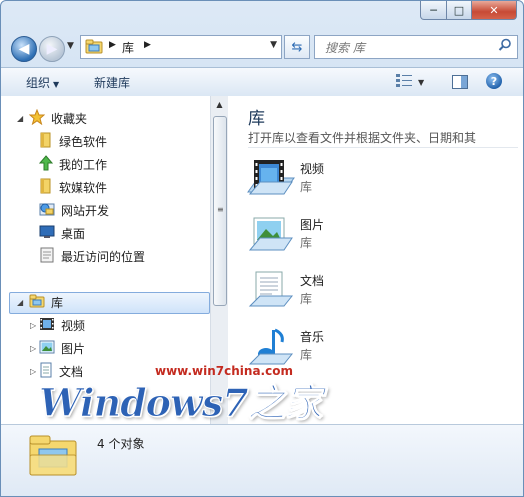 This screenshot has height=497, width=524. I want to click on pictures-icon, so click(47, 348).